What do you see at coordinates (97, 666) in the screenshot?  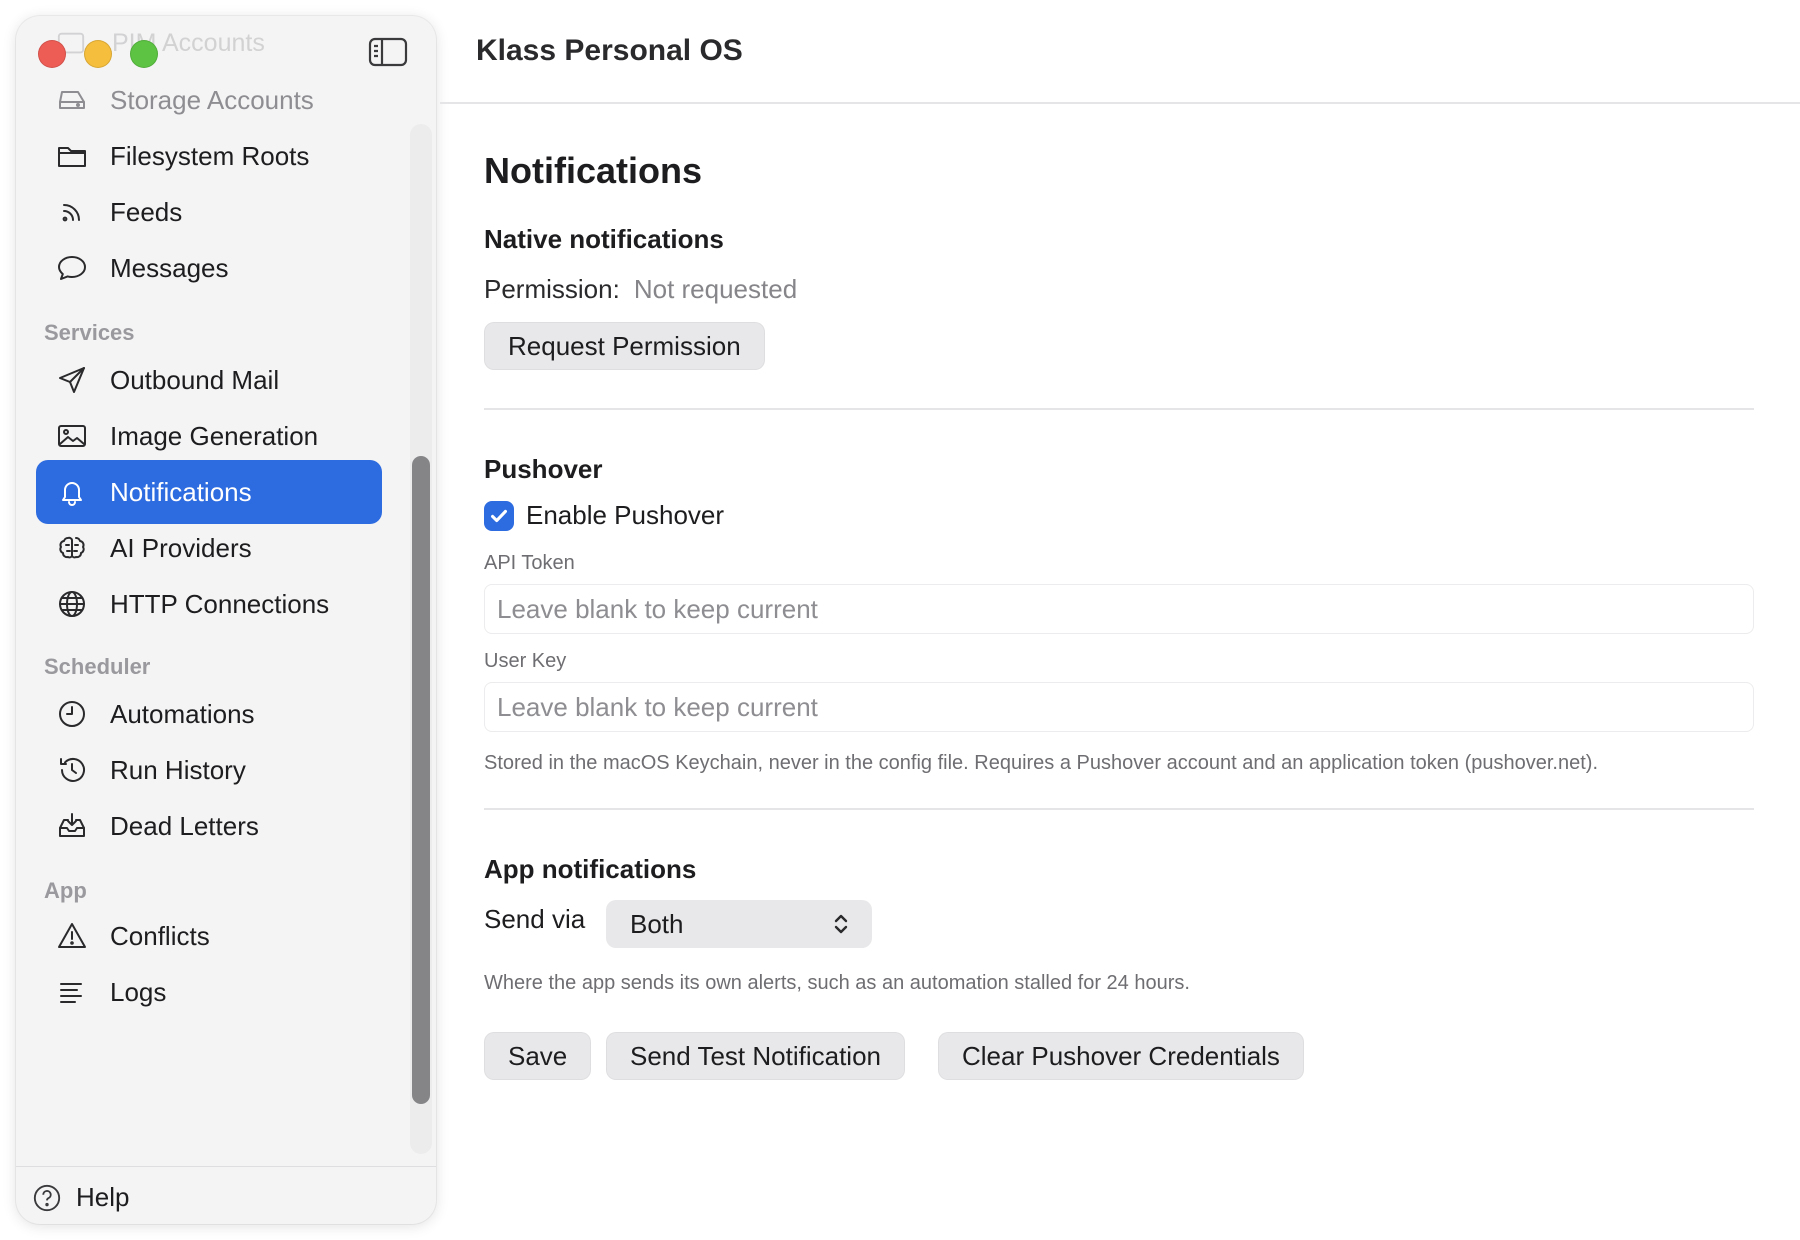 I see `section-label-scheduler: Scheduler` at bounding box center [97, 666].